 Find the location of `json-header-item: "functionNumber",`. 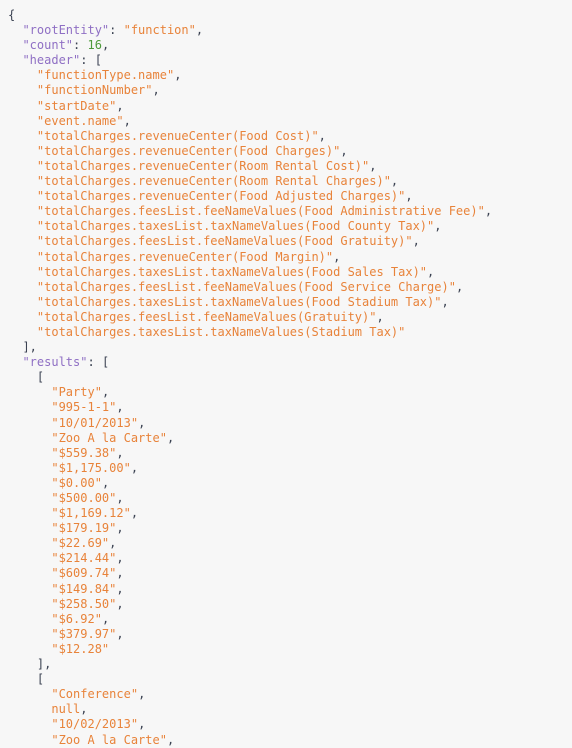

json-header-item: "functionNumber", is located at coordinates (98, 90).